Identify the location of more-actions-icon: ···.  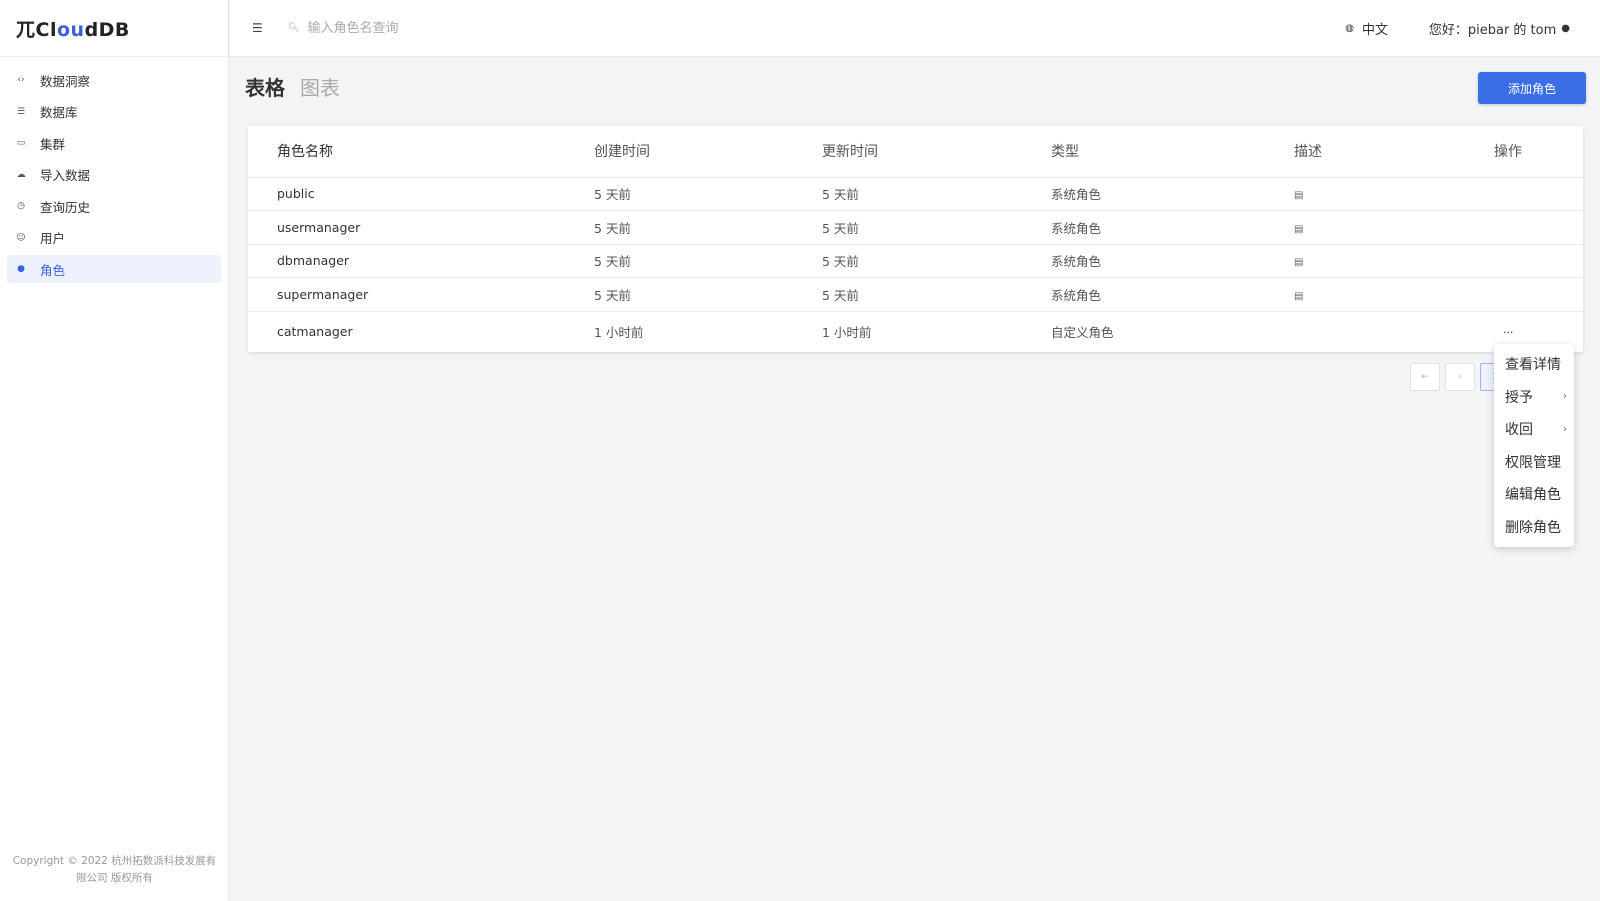
(1508, 332).